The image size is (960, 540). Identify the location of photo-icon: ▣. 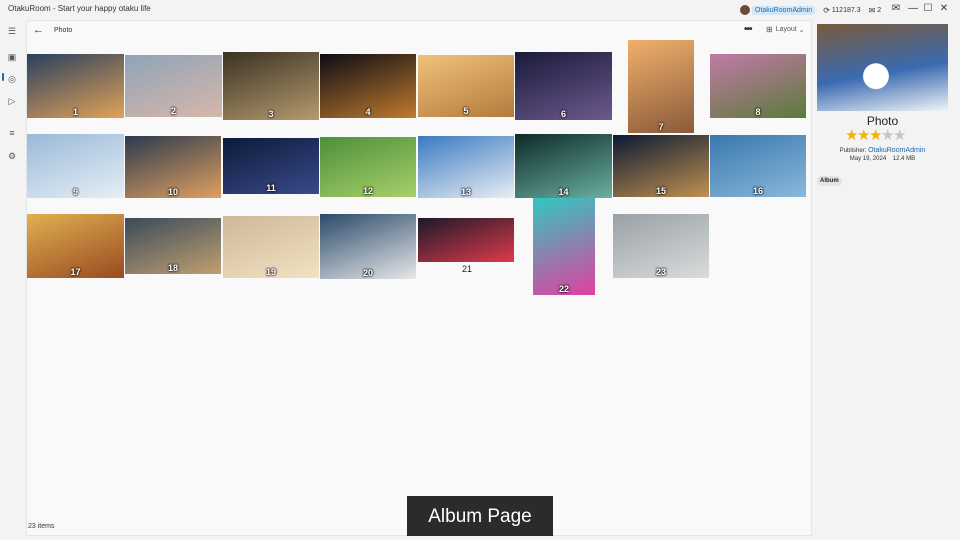
(12, 57).